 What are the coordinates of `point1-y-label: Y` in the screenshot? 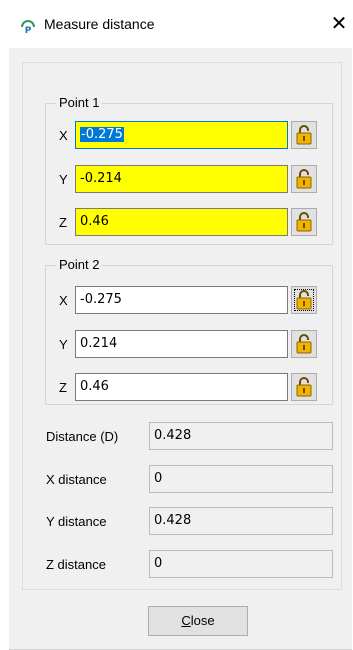 It's located at (63, 179).